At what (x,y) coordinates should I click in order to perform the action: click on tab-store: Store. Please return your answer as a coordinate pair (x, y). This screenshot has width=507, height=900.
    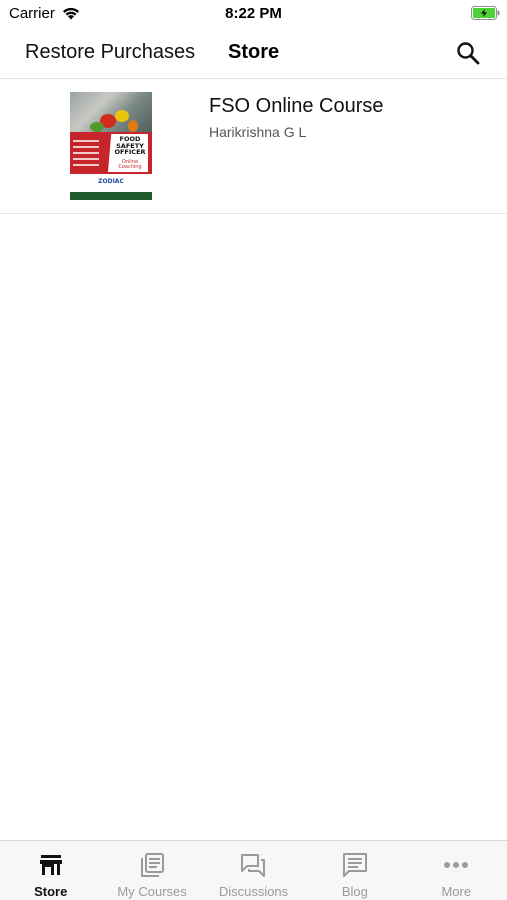
    Looking at the image, I should click on (50, 870).